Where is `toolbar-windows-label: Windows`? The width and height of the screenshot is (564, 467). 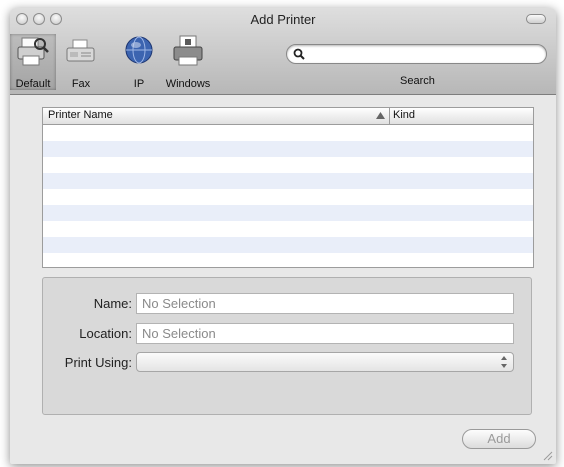
toolbar-windows-label: Windows is located at coordinates (188, 84).